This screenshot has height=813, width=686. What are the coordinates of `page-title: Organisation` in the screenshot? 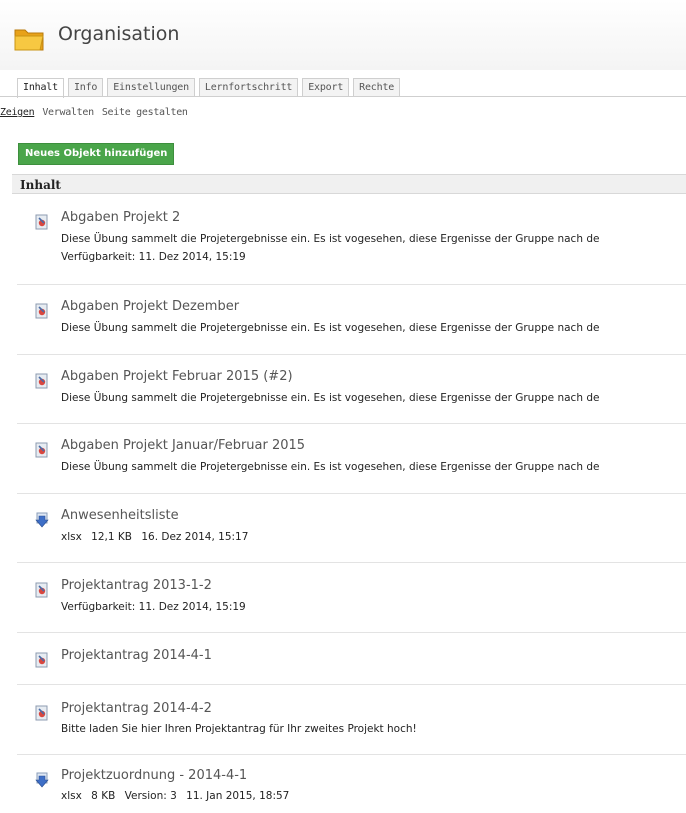 It's located at (119, 34).